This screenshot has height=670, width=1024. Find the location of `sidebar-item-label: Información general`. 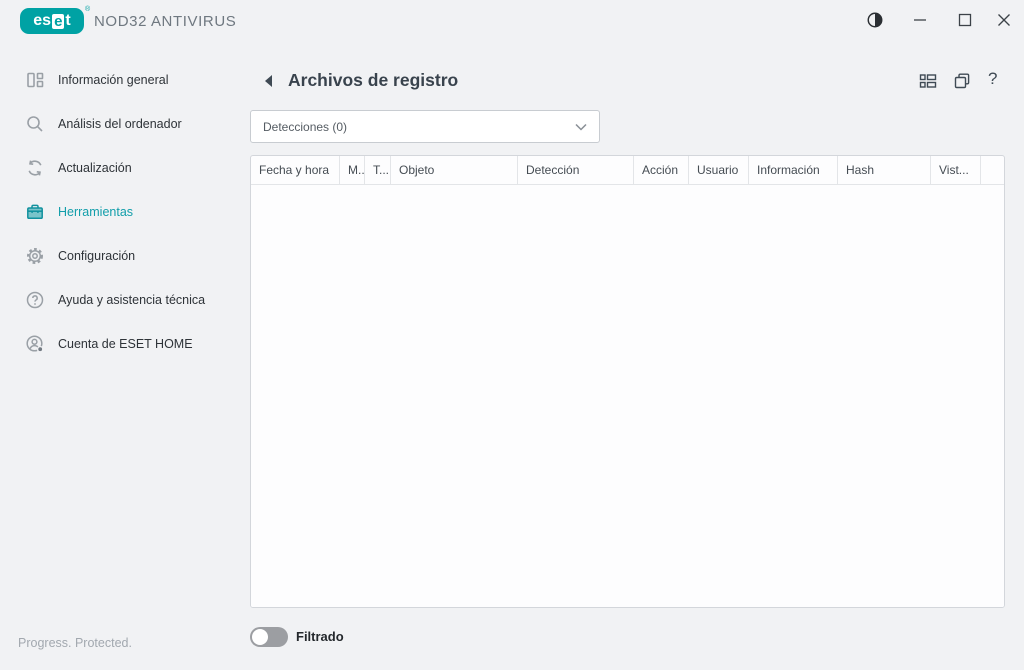

sidebar-item-label: Información general is located at coordinates (113, 80).